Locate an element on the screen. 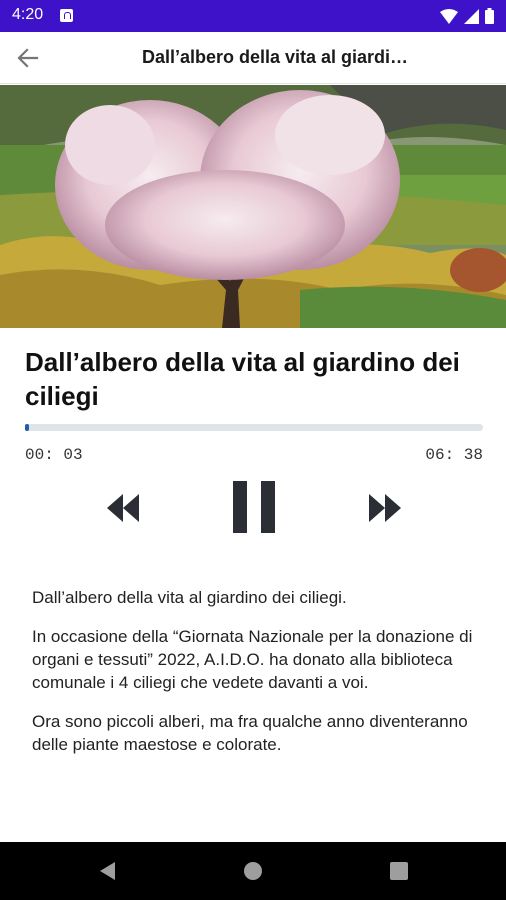 The image size is (506, 900). rewind-icon is located at coordinates (123, 508).